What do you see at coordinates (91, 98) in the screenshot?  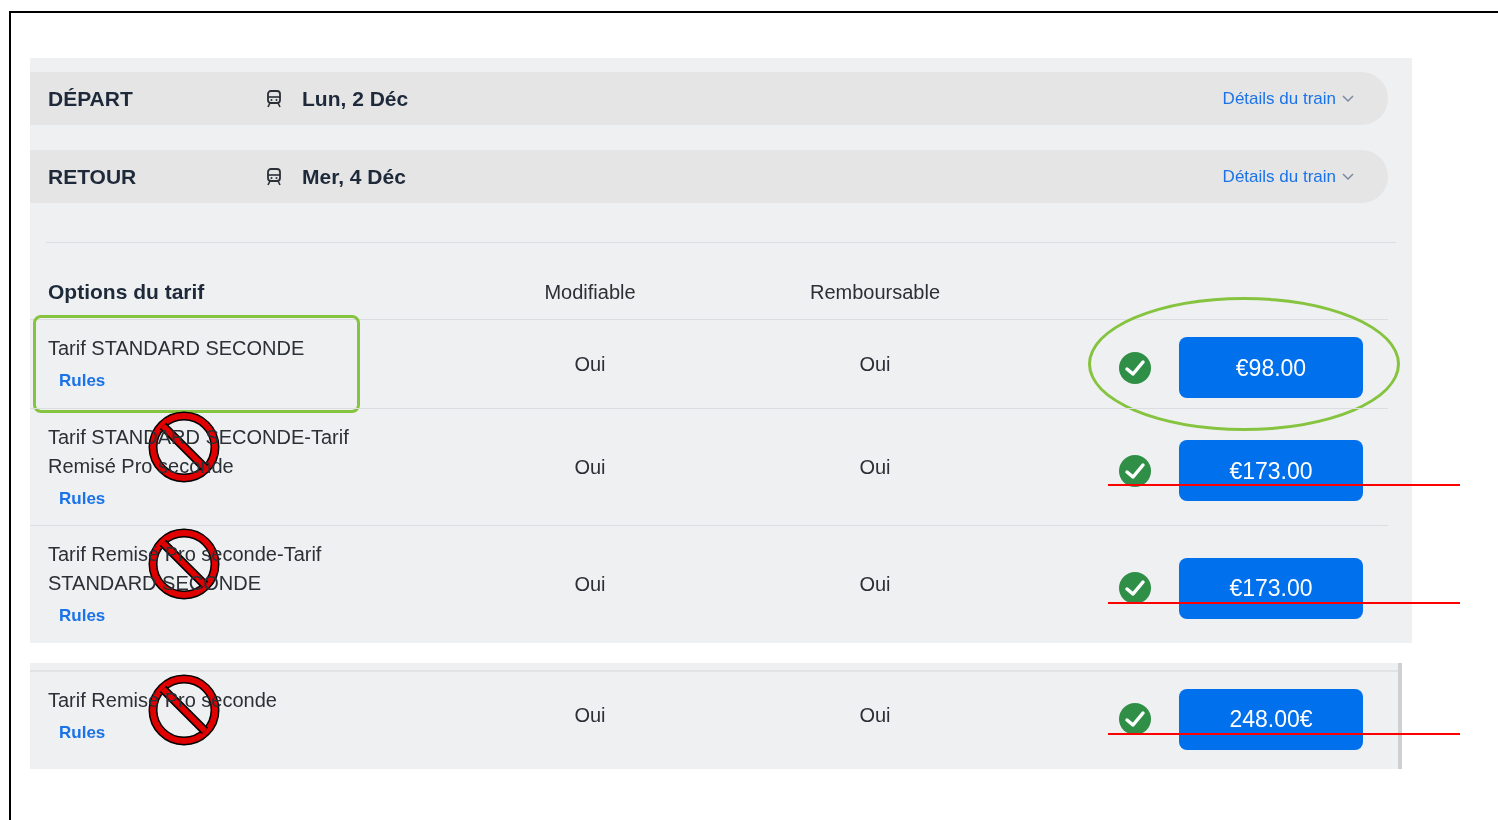 I see `journey-label: DÉPART` at bounding box center [91, 98].